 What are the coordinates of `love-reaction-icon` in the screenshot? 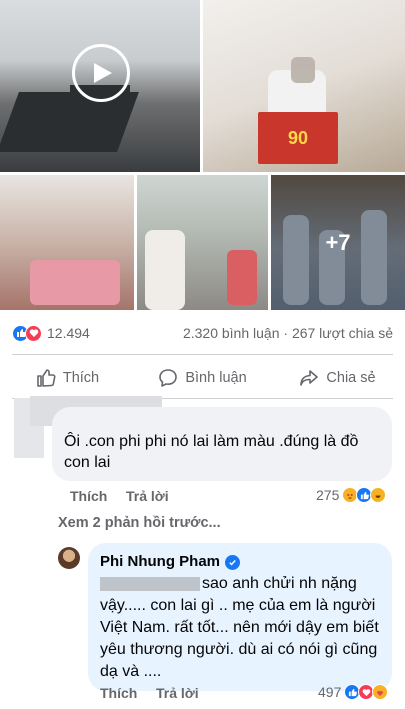 It's located at (33, 333).